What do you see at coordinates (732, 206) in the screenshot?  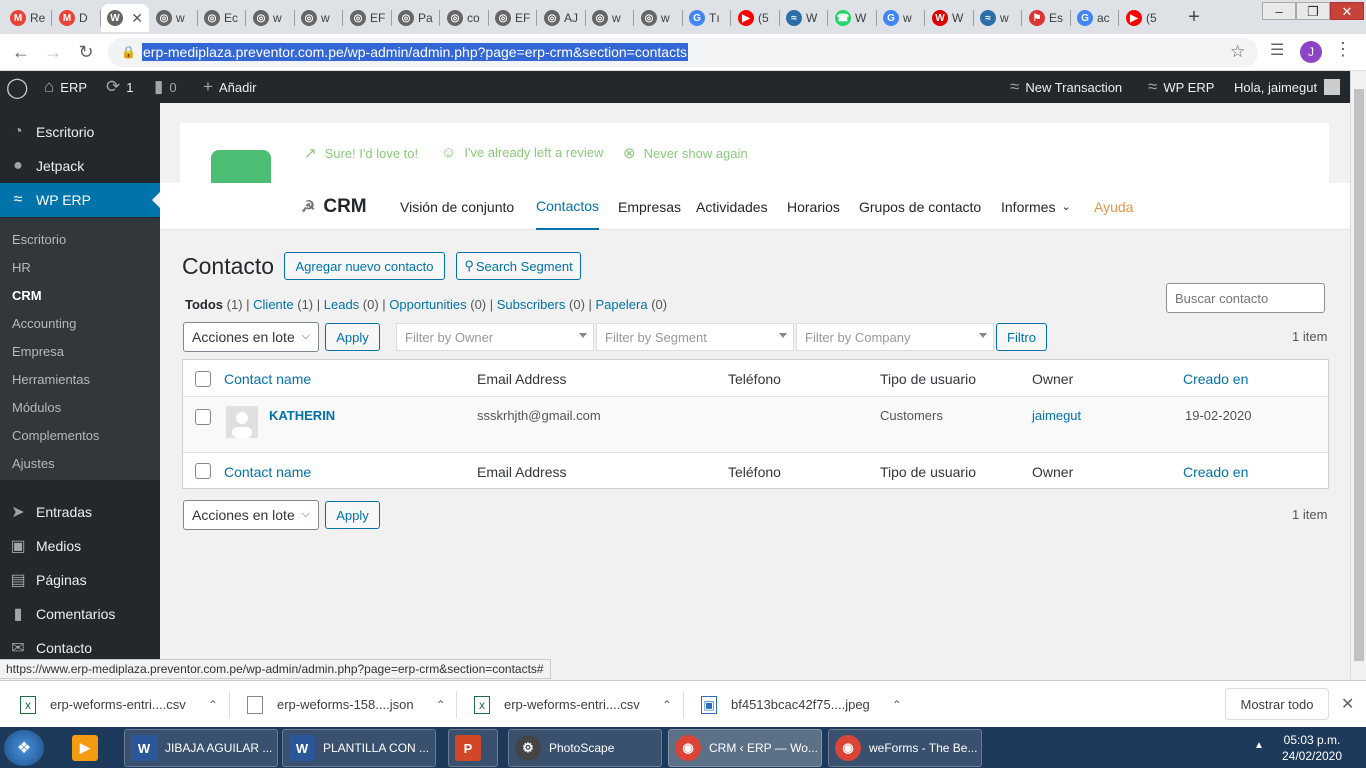 I see `nav-actividades: Actividades` at bounding box center [732, 206].